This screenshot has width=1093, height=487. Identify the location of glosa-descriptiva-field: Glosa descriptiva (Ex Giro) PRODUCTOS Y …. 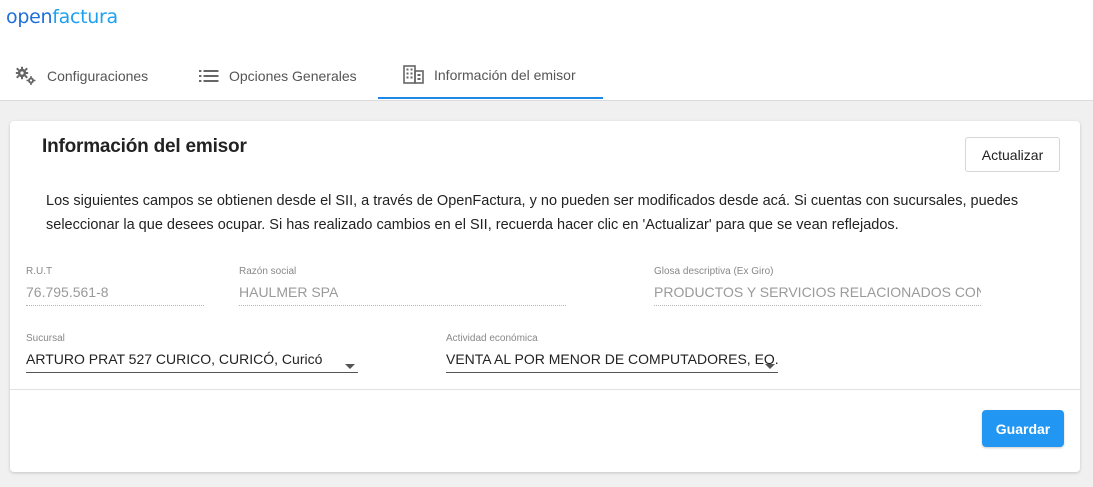
(817, 286).